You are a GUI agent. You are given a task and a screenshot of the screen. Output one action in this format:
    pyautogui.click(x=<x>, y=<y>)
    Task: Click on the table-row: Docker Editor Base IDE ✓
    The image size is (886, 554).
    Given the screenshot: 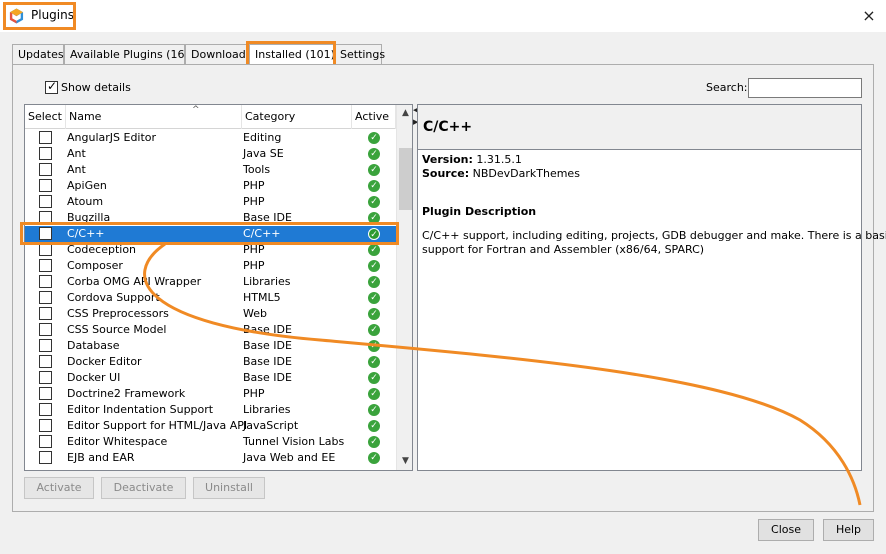 What is the action you would take?
    pyautogui.click(x=210, y=362)
    